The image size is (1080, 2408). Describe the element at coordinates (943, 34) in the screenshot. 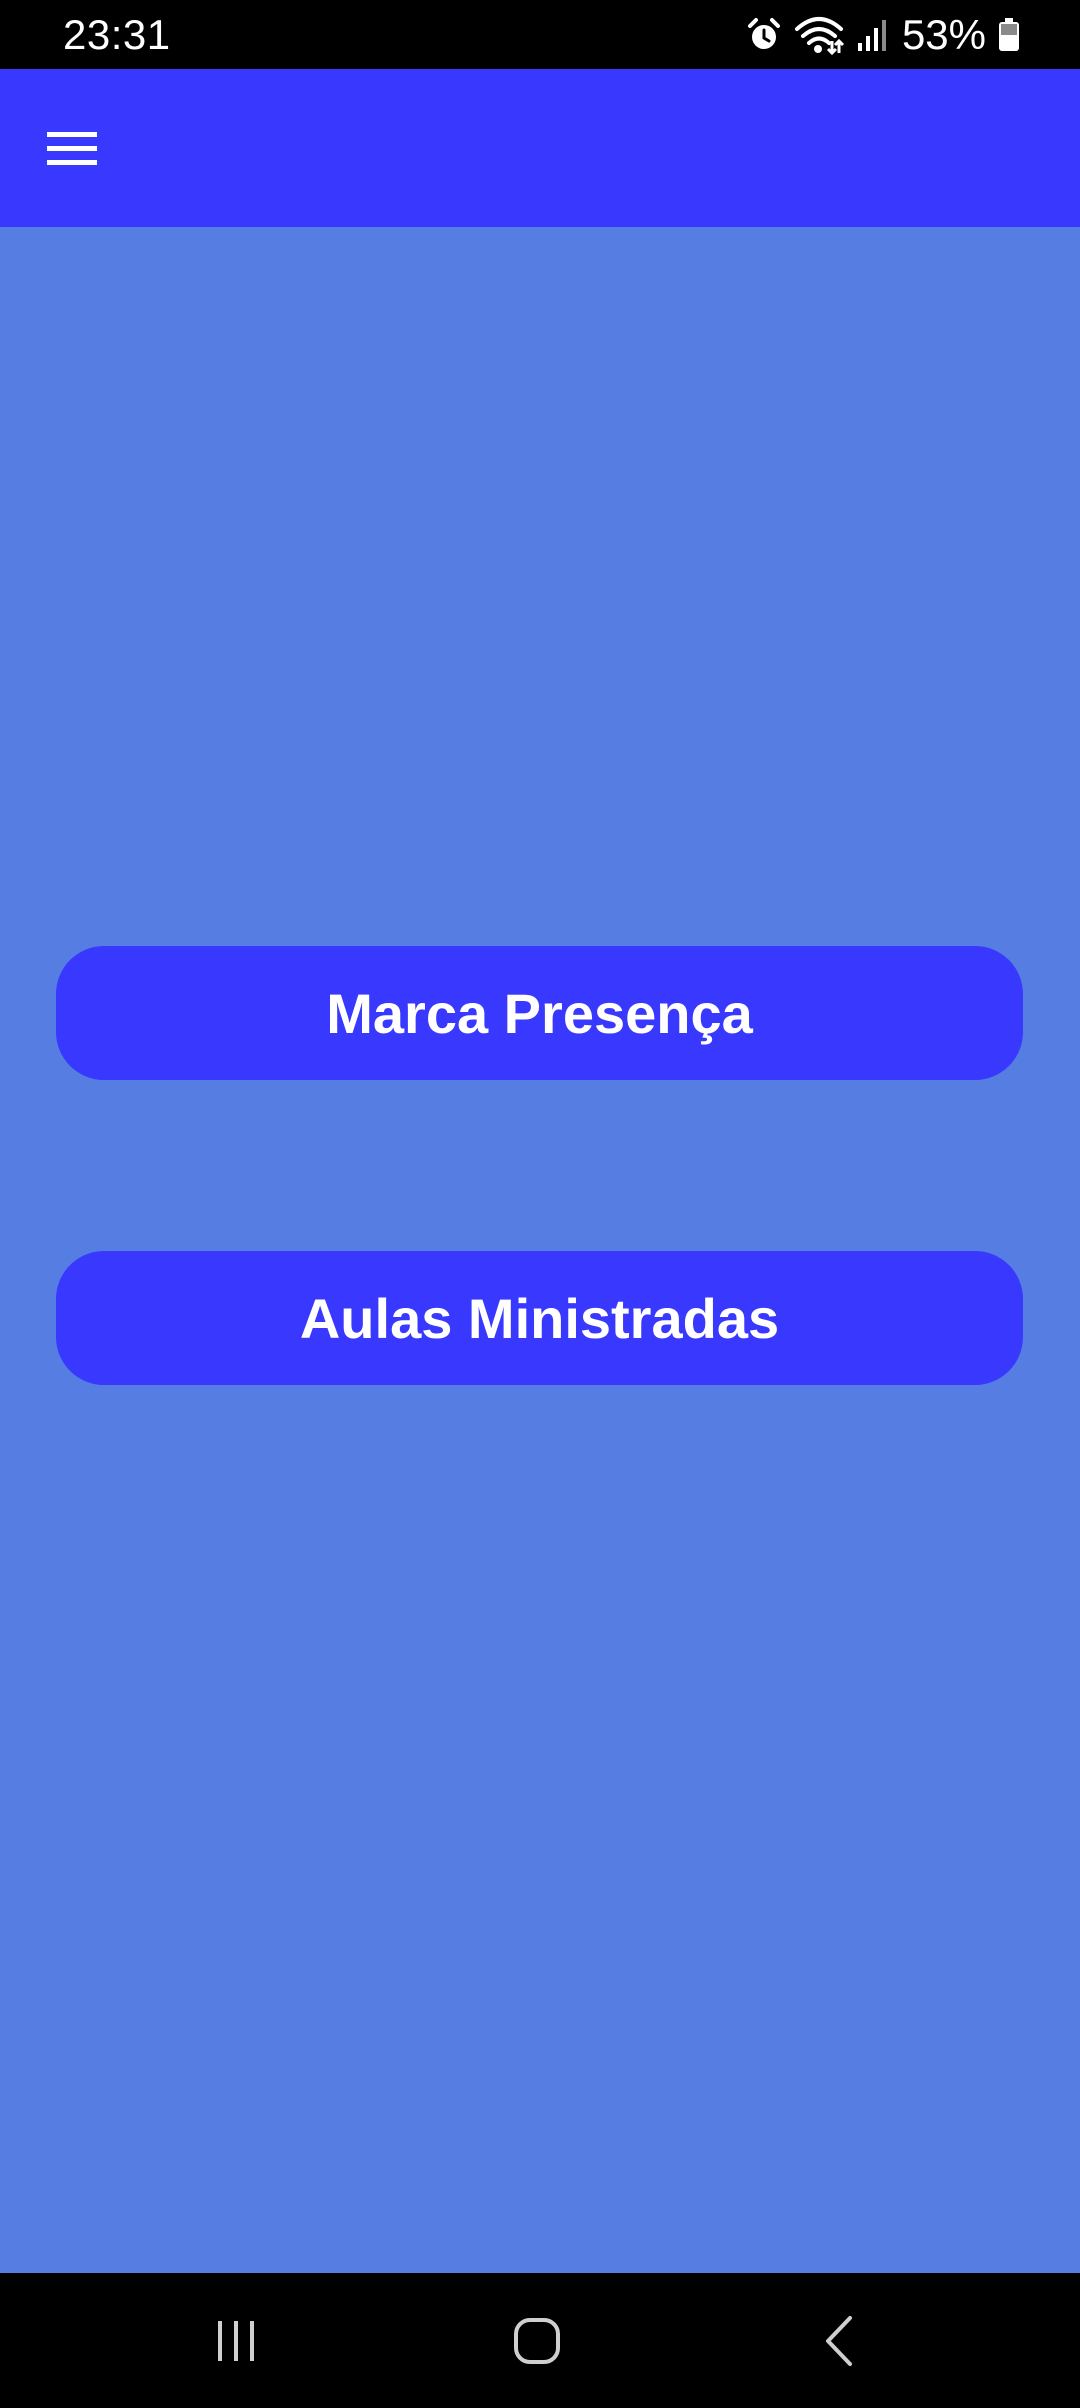

I see `battery-percent: 53%` at that location.